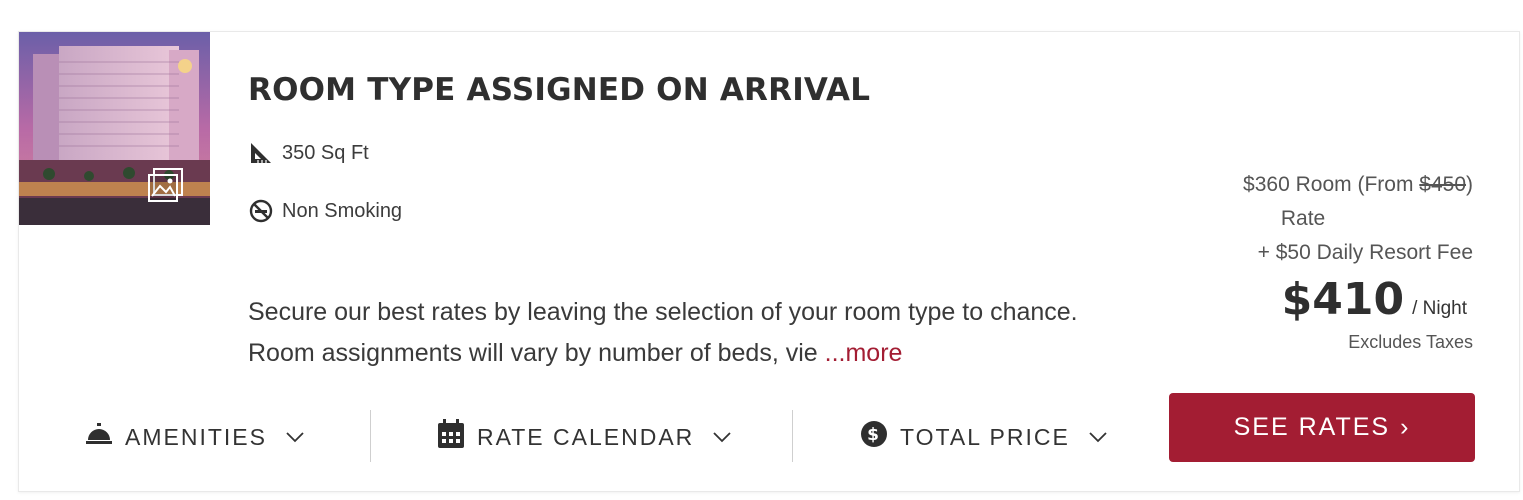  What do you see at coordinates (1469, 184) in the screenshot?
I see `room-rate-suffix: )` at bounding box center [1469, 184].